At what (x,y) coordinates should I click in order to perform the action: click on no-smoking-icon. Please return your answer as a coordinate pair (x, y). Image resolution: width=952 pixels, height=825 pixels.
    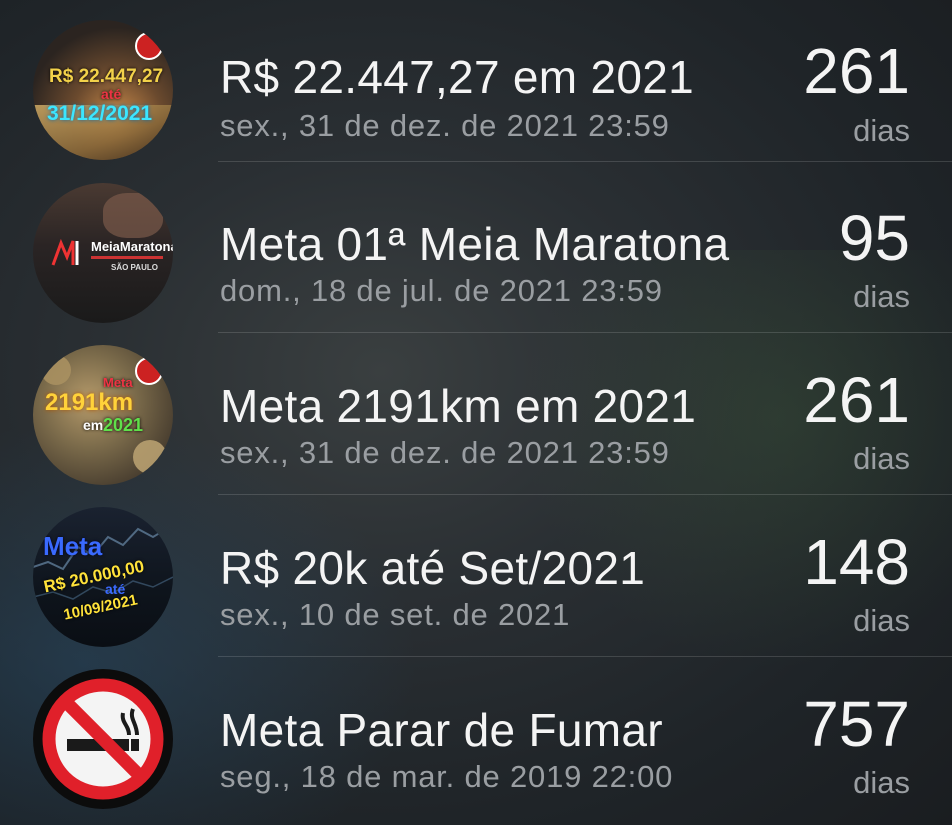
    Looking at the image, I should click on (103, 739).